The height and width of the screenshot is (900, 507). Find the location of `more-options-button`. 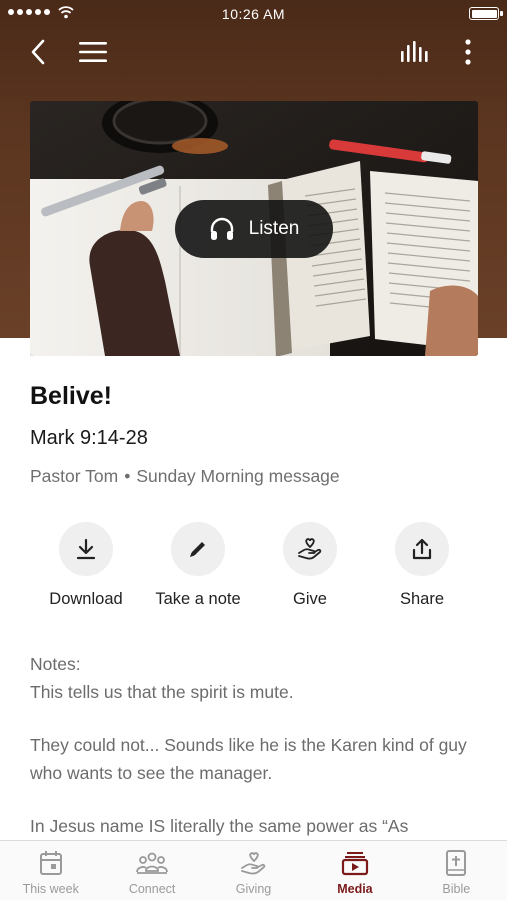

more-options-button is located at coordinates (468, 52).